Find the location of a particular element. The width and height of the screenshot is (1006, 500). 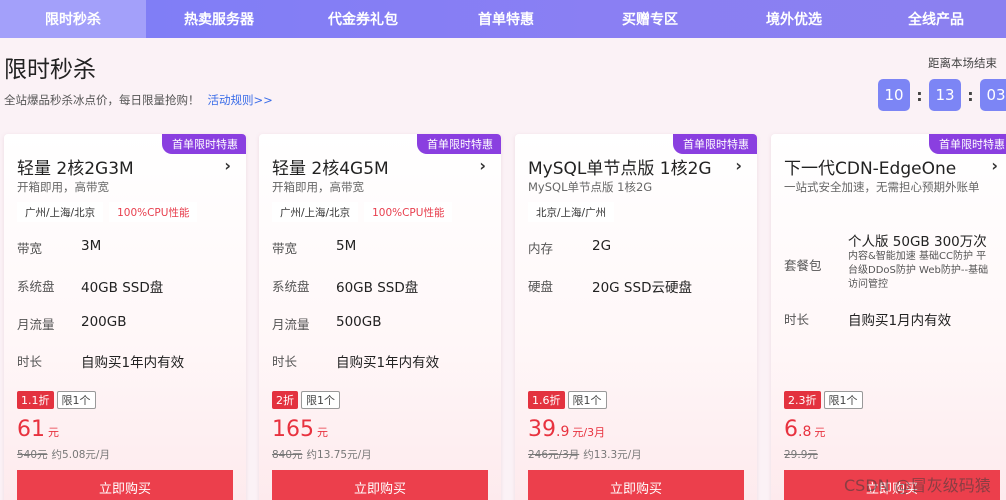

price: 165 元 is located at coordinates (300, 429).